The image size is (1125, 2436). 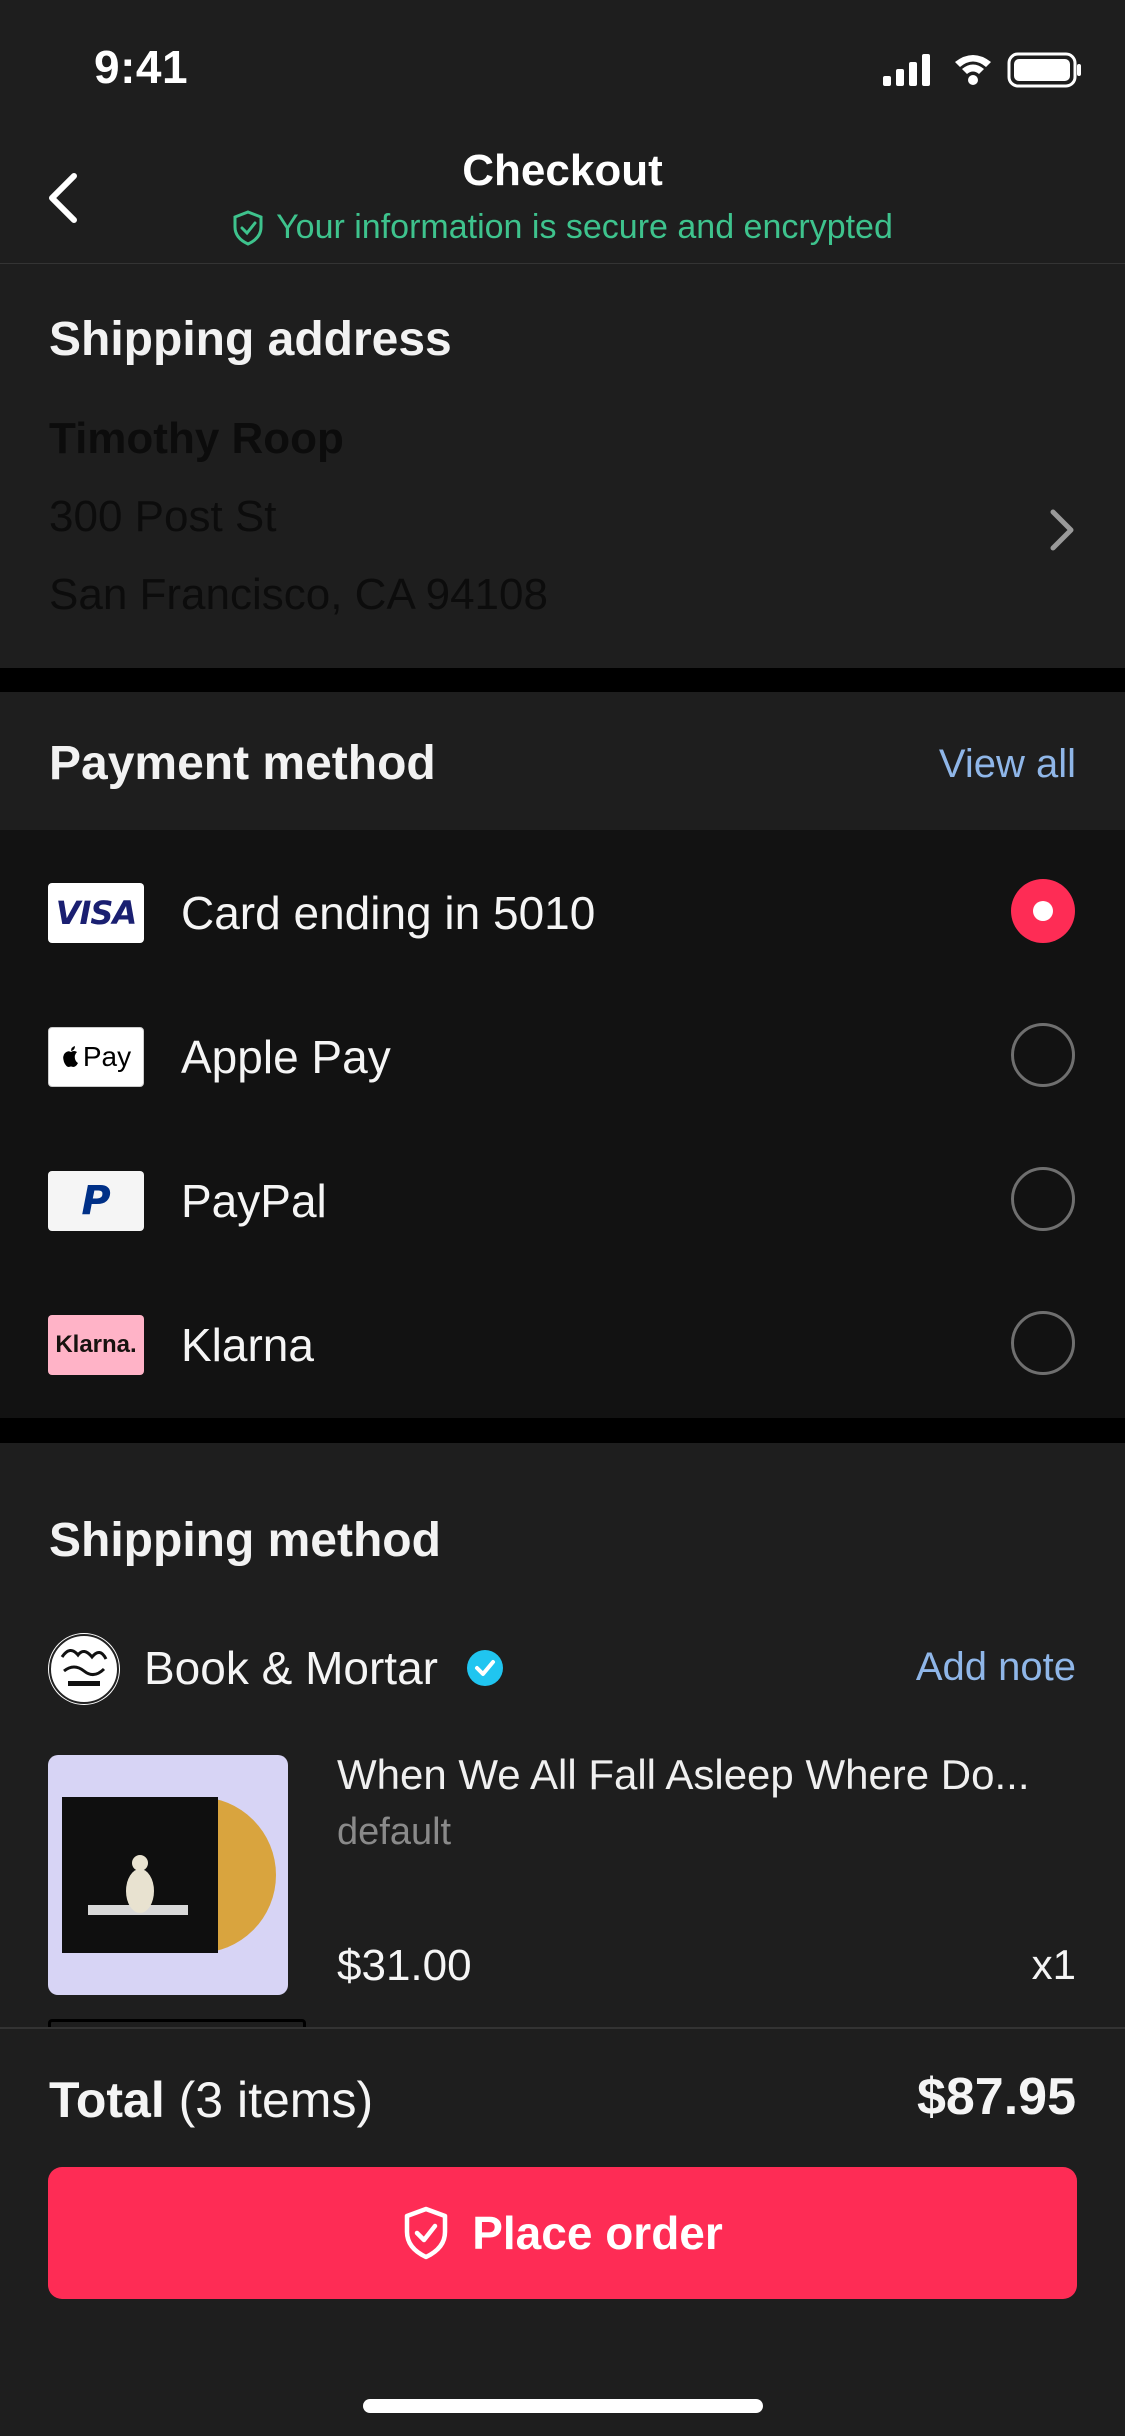 I want to click on shipping-method-title: Shipping method, so click(x=245, y=1540).